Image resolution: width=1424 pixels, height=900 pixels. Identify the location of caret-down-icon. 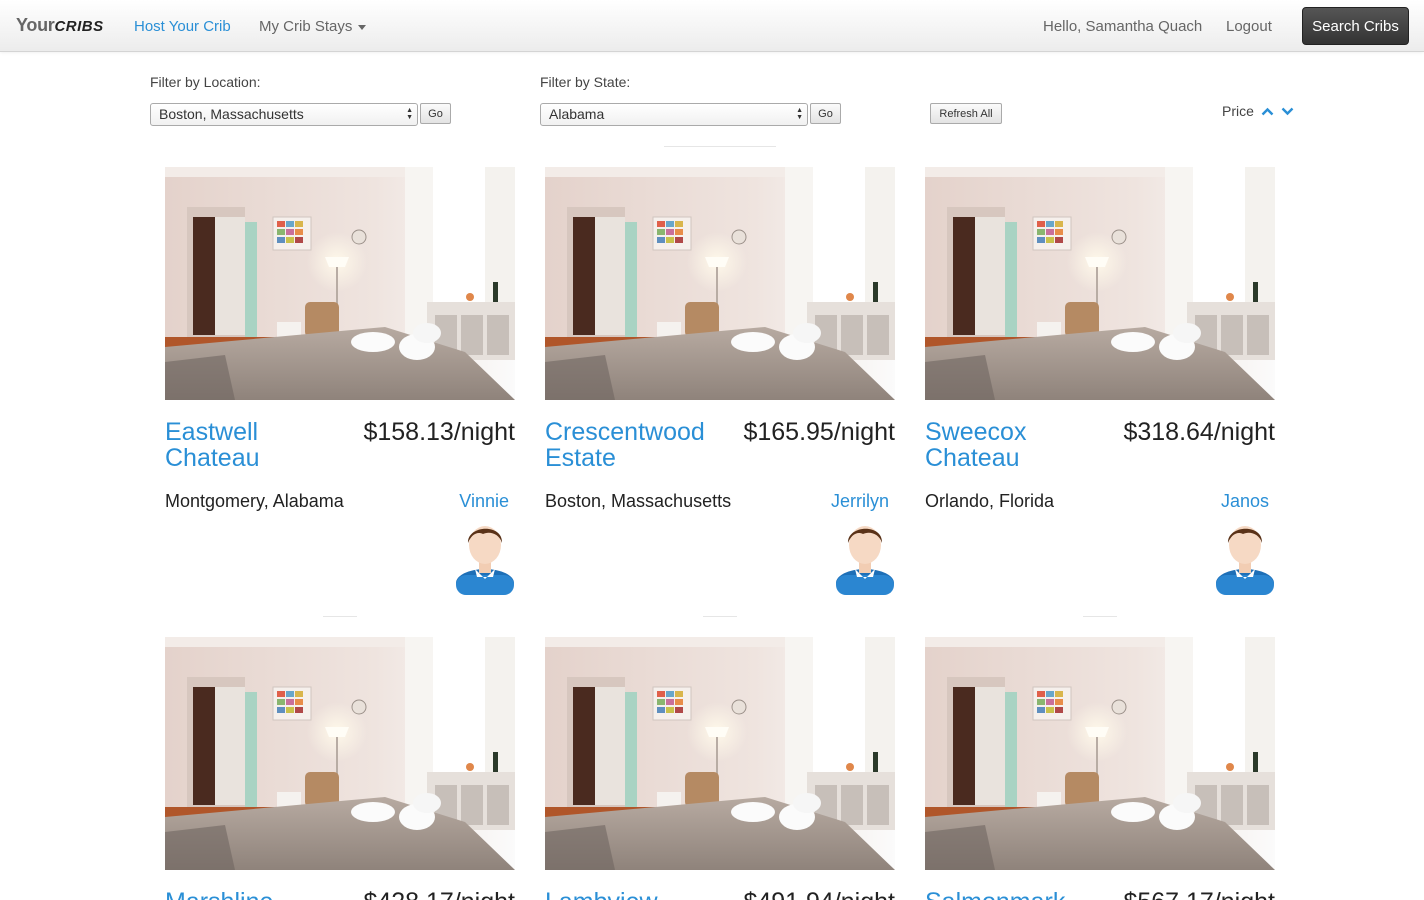
(362, 27).